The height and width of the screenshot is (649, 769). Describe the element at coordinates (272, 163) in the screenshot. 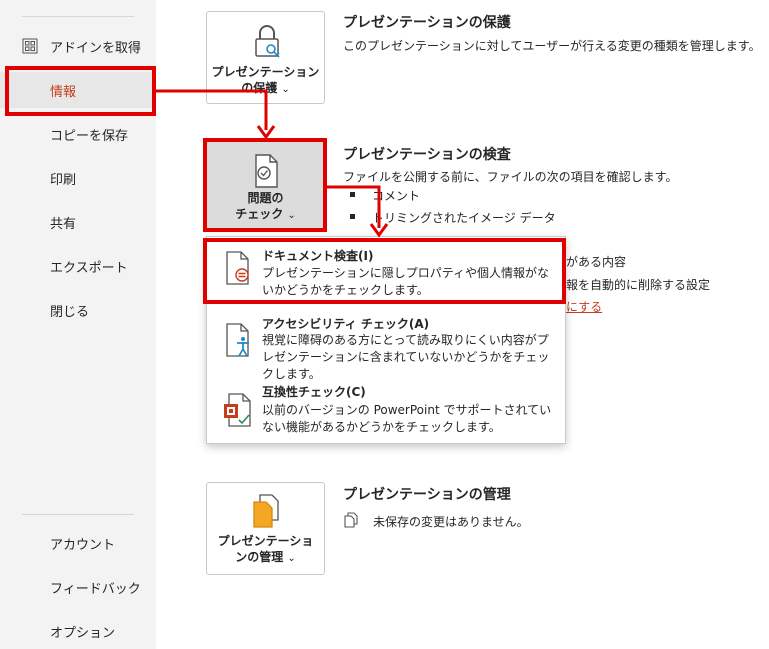

I see `annotation-arrows` at that location.